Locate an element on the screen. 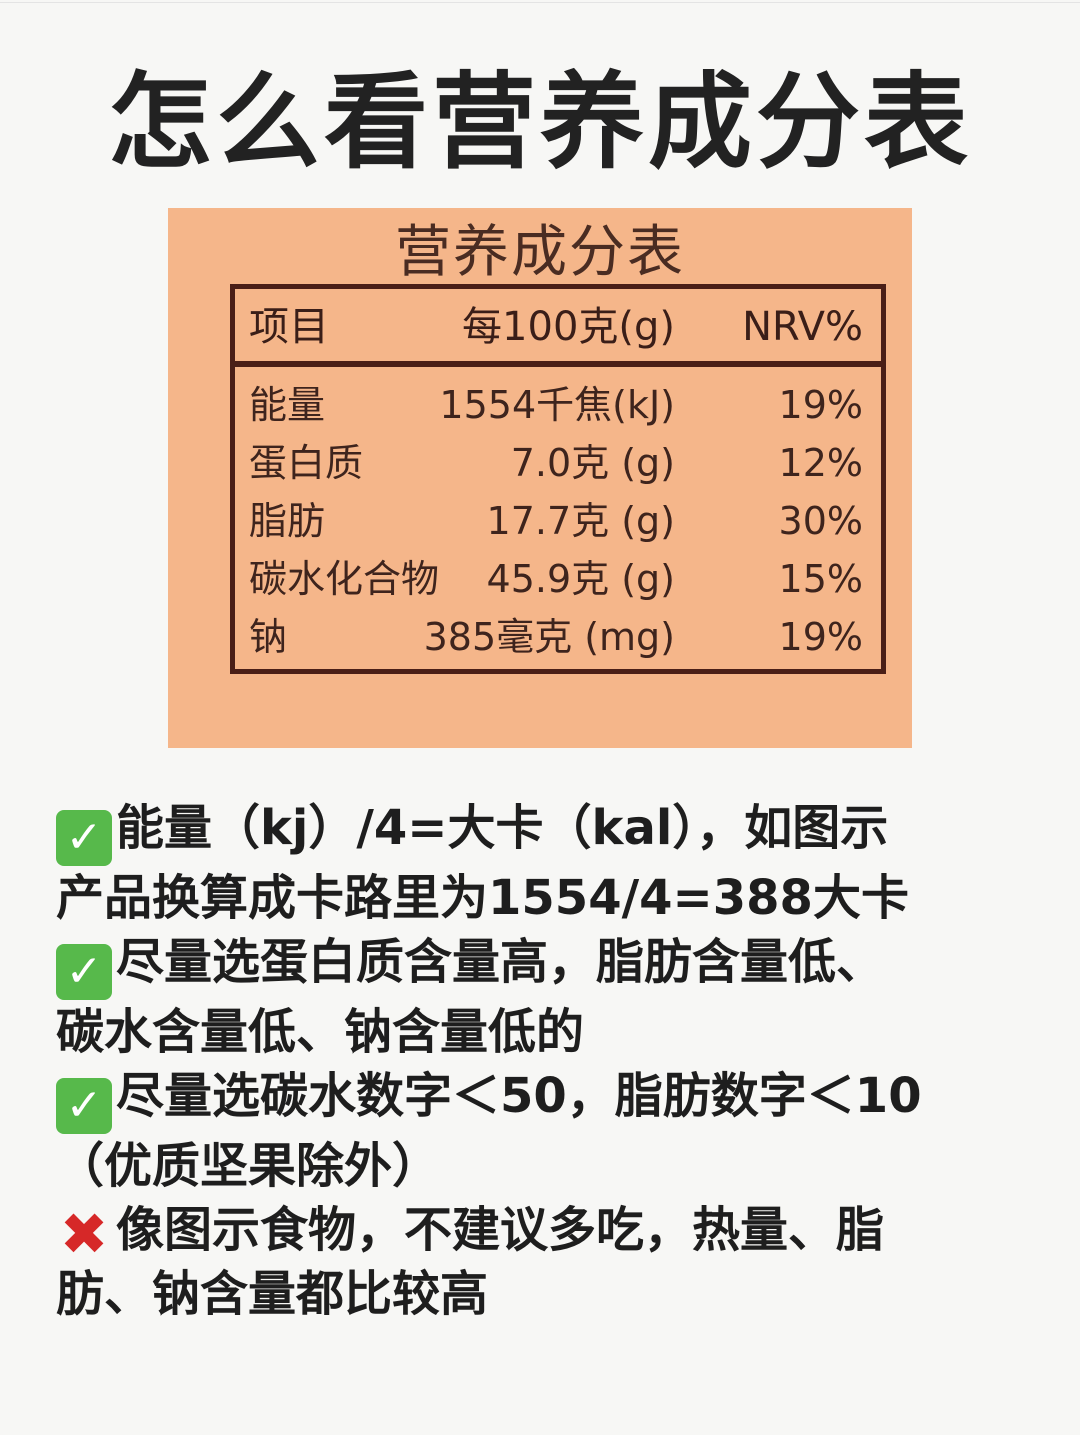 The width and height of the screenshot is (1080, 1435). nutrient-name: 能量 is located at coordinates (287, 405).